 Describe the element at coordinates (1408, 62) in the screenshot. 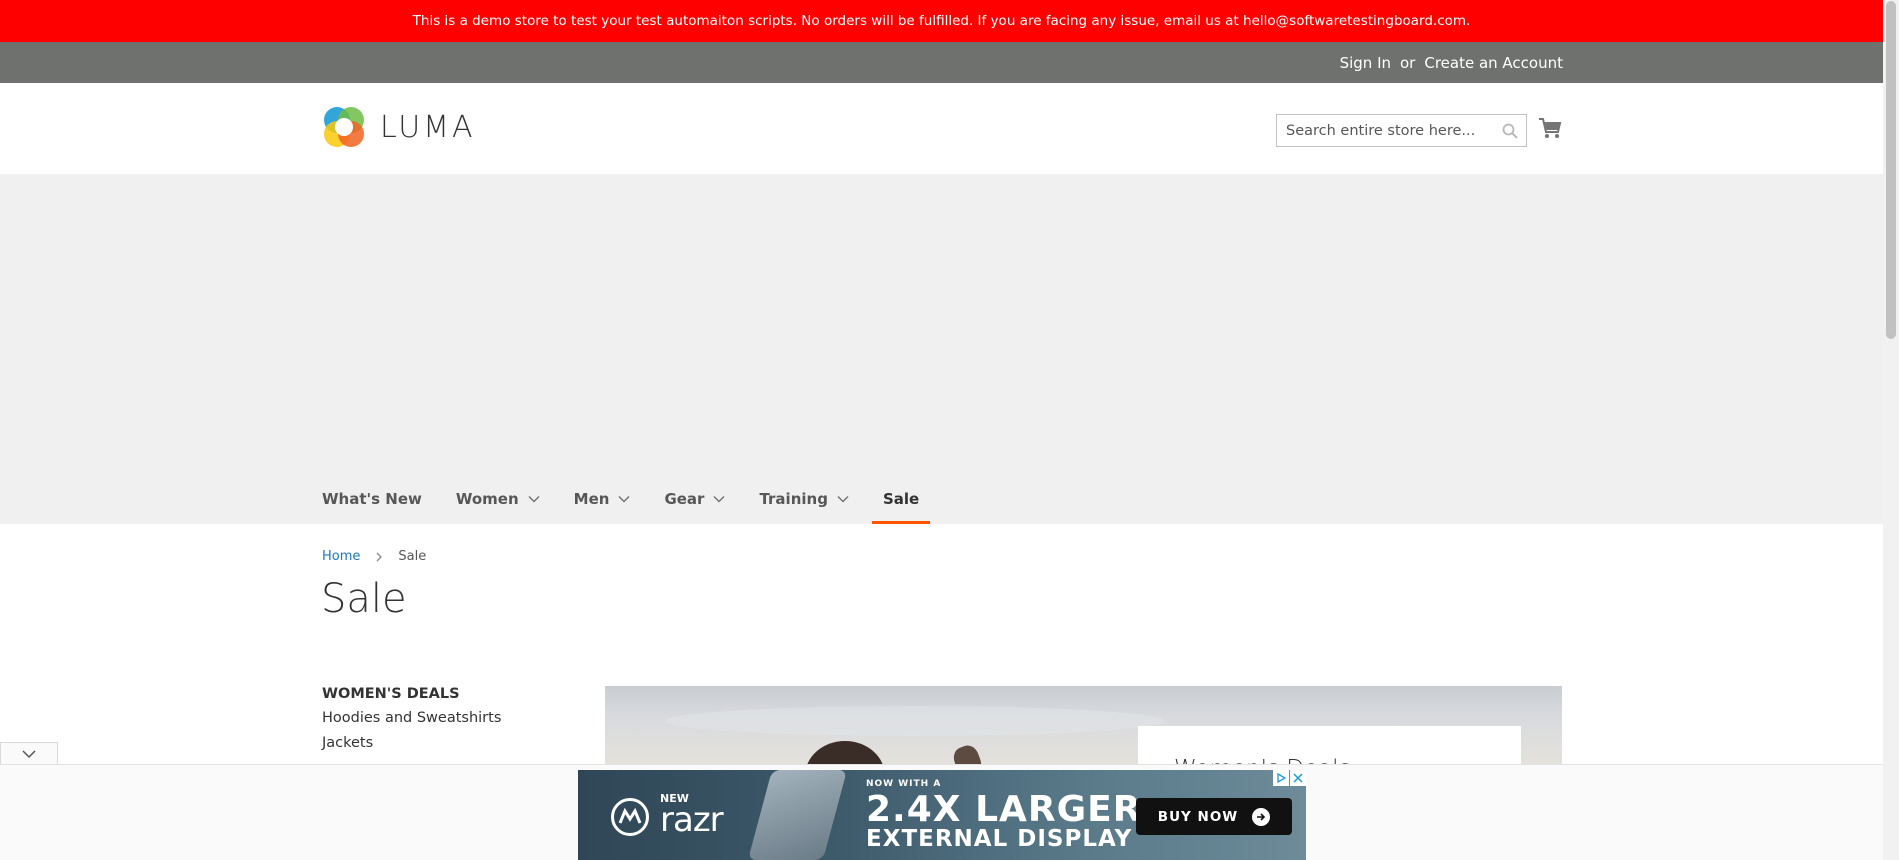

I see `or-text: or` at that location.